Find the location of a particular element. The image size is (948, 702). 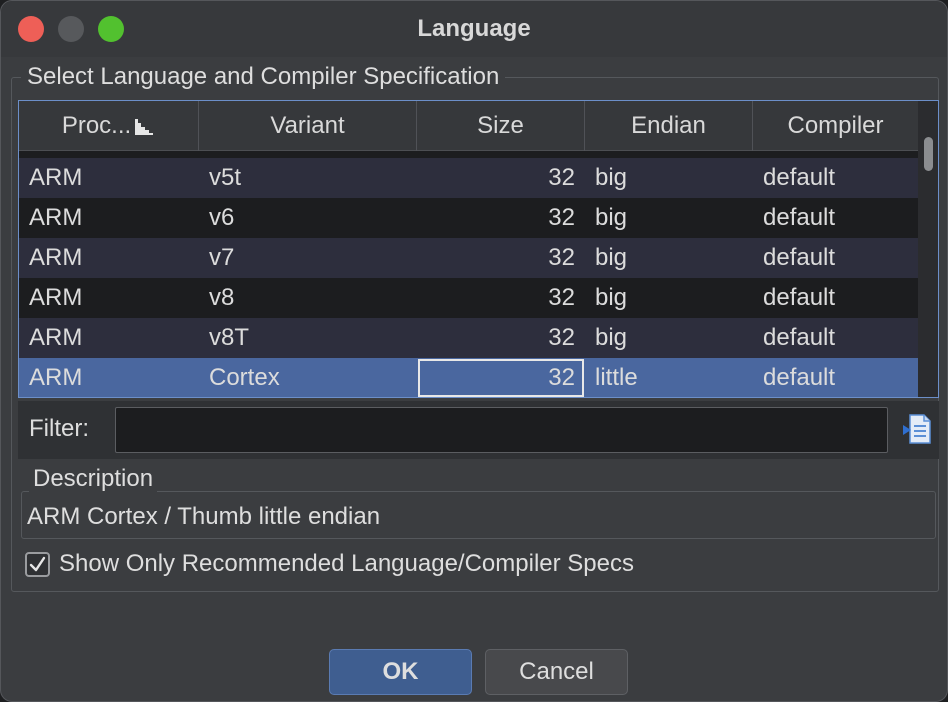

filter-input is located at coordinates (501, 430).